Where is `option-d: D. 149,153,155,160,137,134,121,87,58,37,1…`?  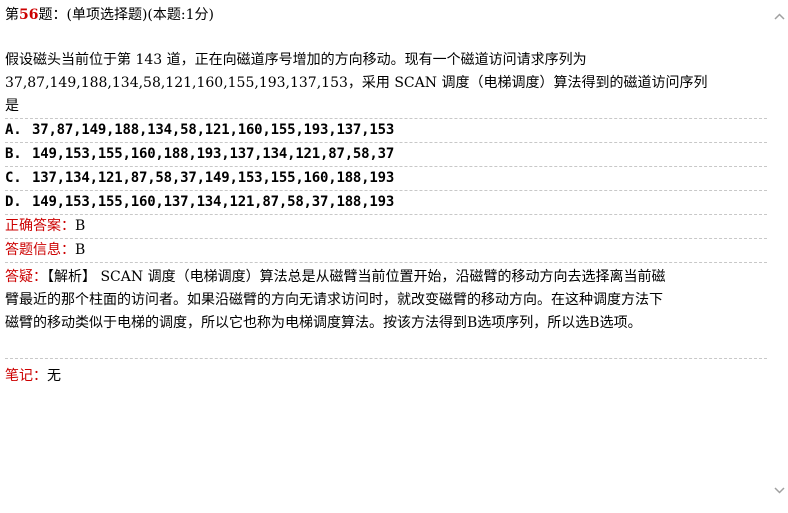 option-d: D. 149,153,155,160,137,134,121,87,58,37,1… is located at coordinates (386, 202).